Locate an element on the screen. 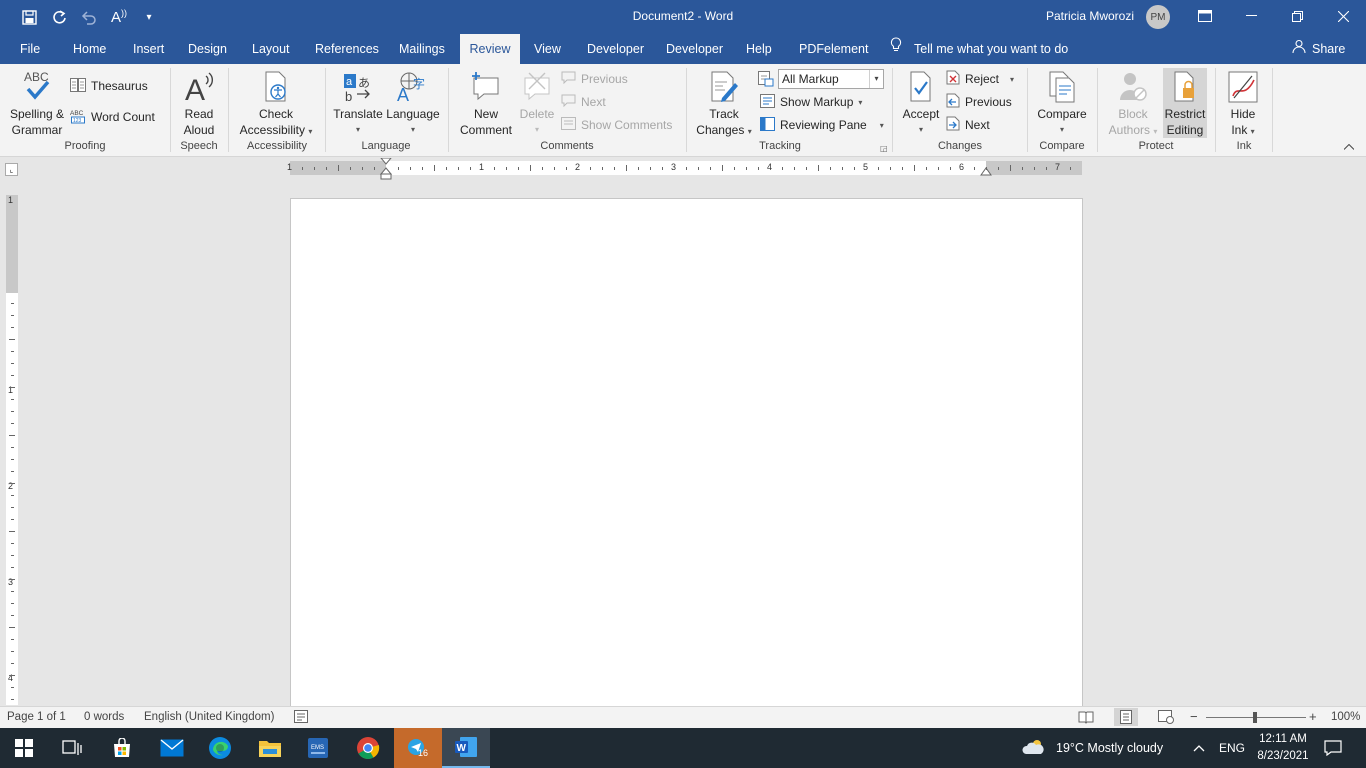  ribbon-display-options-icon is located at coordinates (1205, 16).